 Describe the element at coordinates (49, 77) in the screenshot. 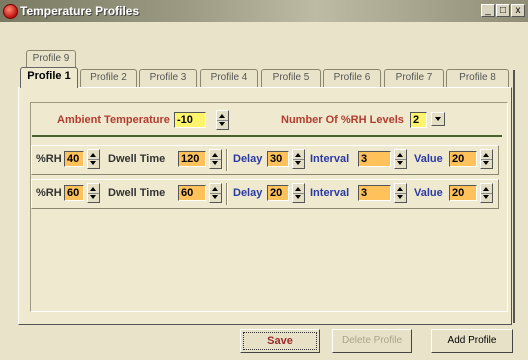

I see `tab-profile-1: Profile 1` at that location.